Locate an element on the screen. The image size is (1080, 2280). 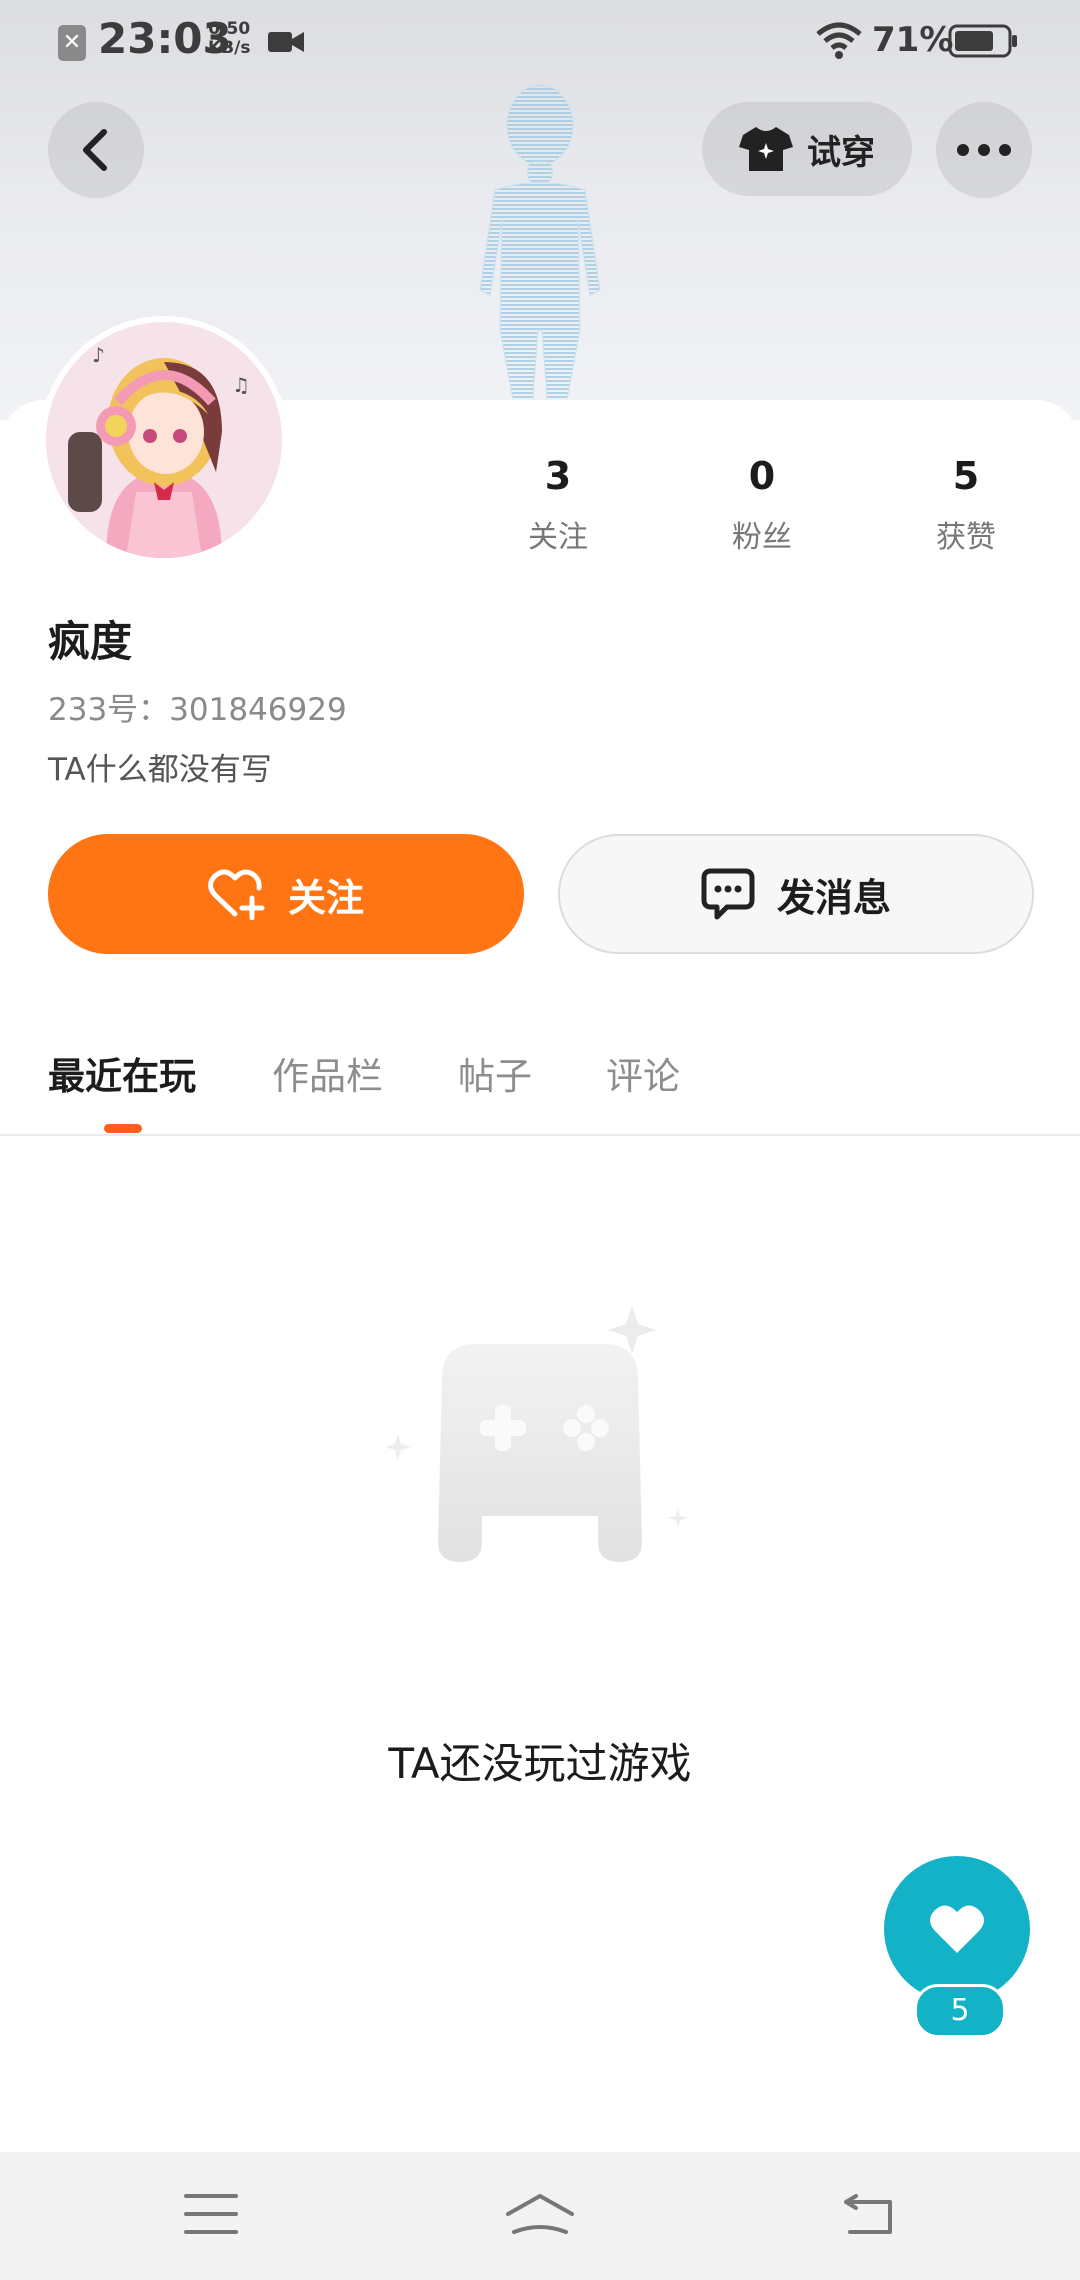
status-bar: ✕ 23:03 0.50 KB/s 71% is located at coordinates (540, 42).